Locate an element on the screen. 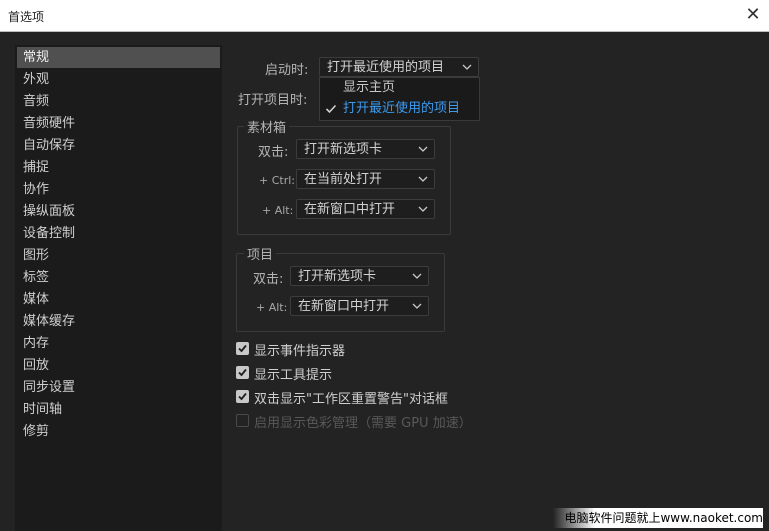  sidebar-item-playback: 回放 is located at coordinates (118, 365).